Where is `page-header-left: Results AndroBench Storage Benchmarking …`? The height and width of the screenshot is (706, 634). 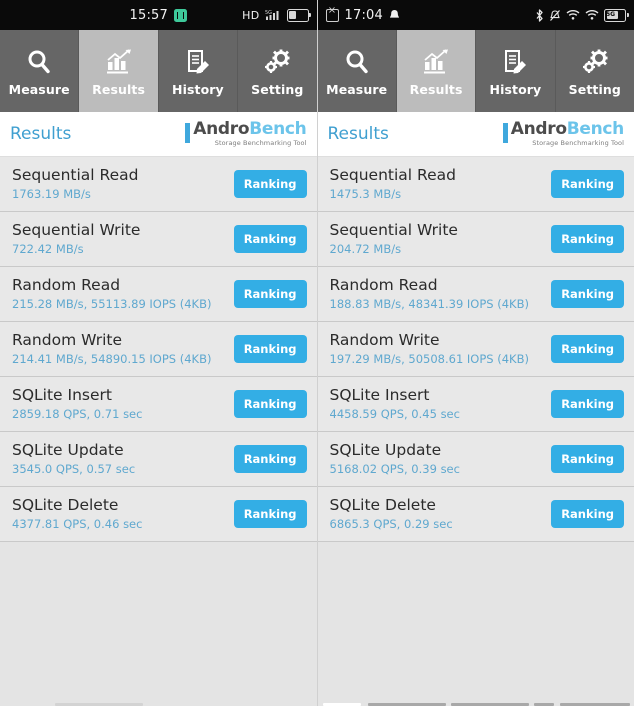
page-header-left: Results AndroBench Storage Benchmarking … is located at coordinates (158, 134).